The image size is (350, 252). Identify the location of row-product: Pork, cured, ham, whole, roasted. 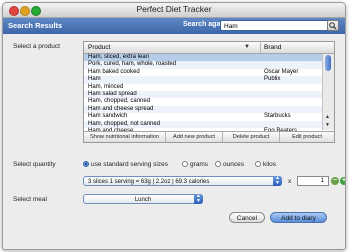
(132, 64).